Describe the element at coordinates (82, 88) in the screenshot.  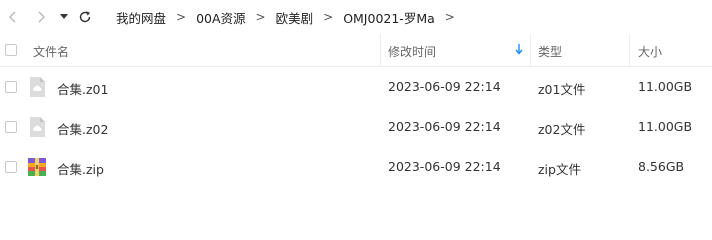
I see `file-name: 合集.z01` at that location.